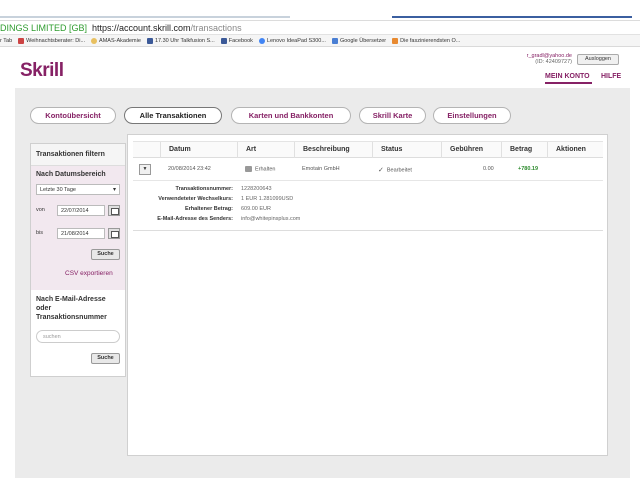  I want to click on bookmark-item: r Tab, so click(6, 41).